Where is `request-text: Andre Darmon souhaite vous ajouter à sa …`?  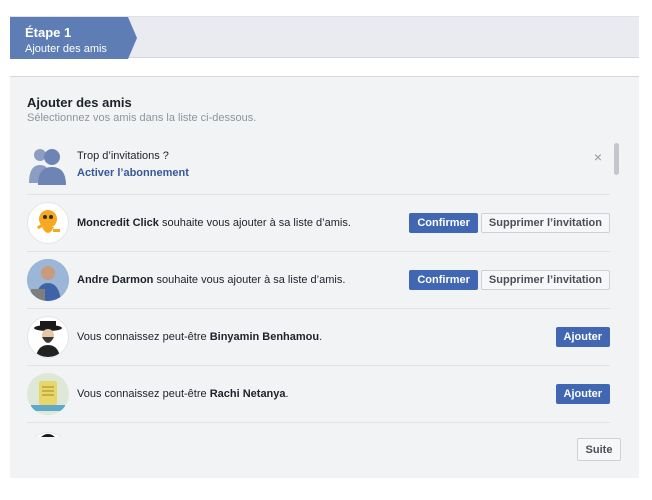 request-text: Andre Darmon souhaite vous ajouter à sa … is located at coordinates (243, 280).